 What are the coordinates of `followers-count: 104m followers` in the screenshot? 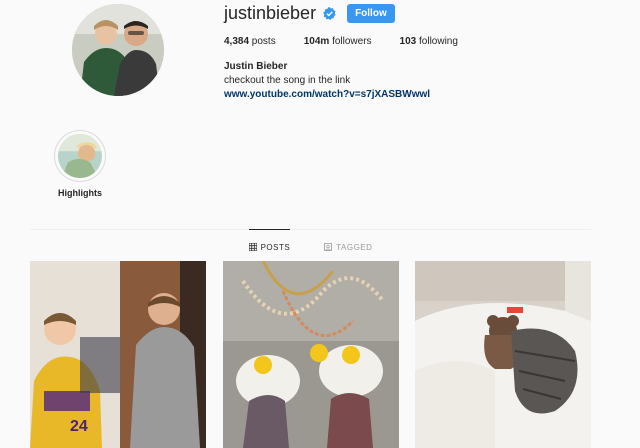 It's located at (338, 41).